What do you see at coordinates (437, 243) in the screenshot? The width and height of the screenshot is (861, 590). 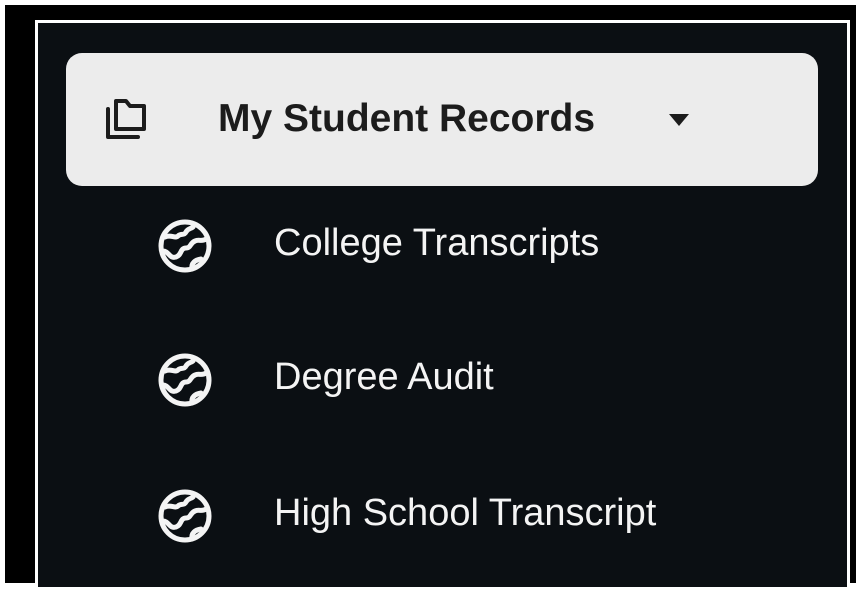 I see `submenu-item-label: College Transcripts` at bounding box center [437, 243].